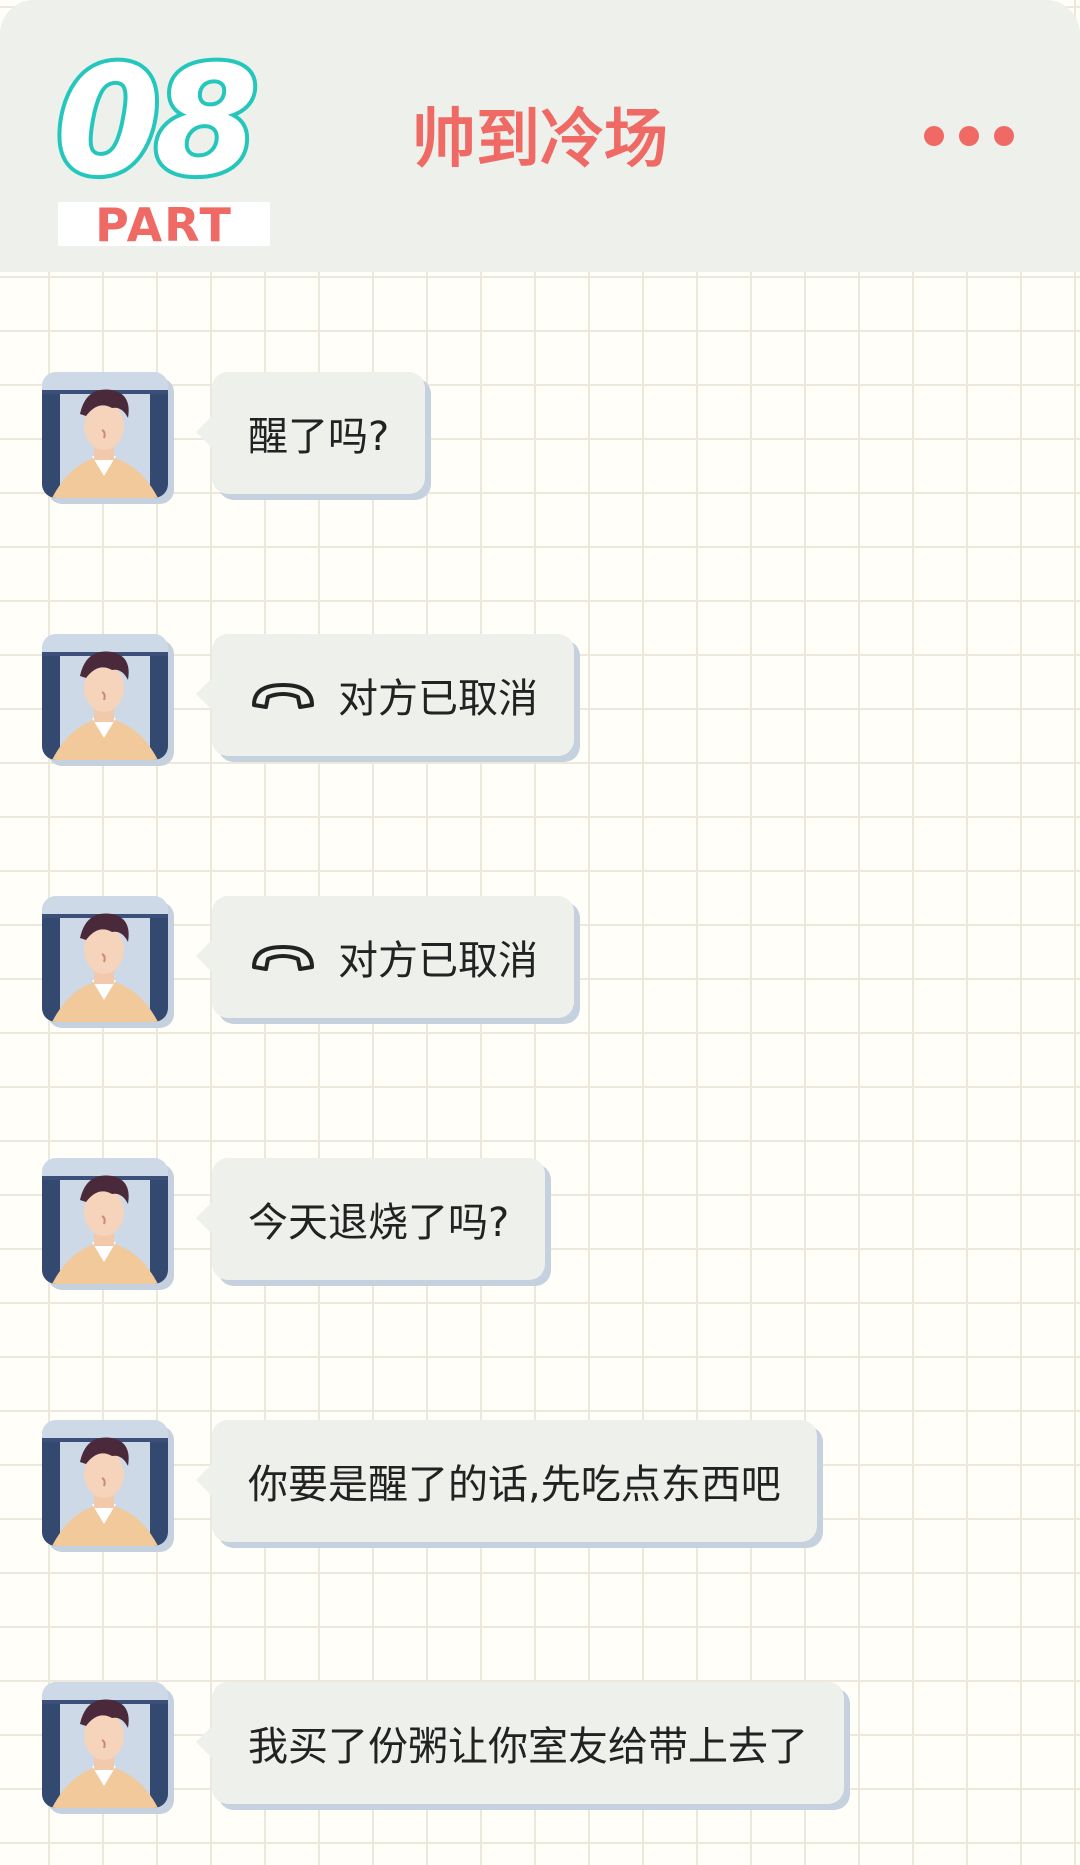  I want to click on message-text: 醒了吗?, so click(319, 437).